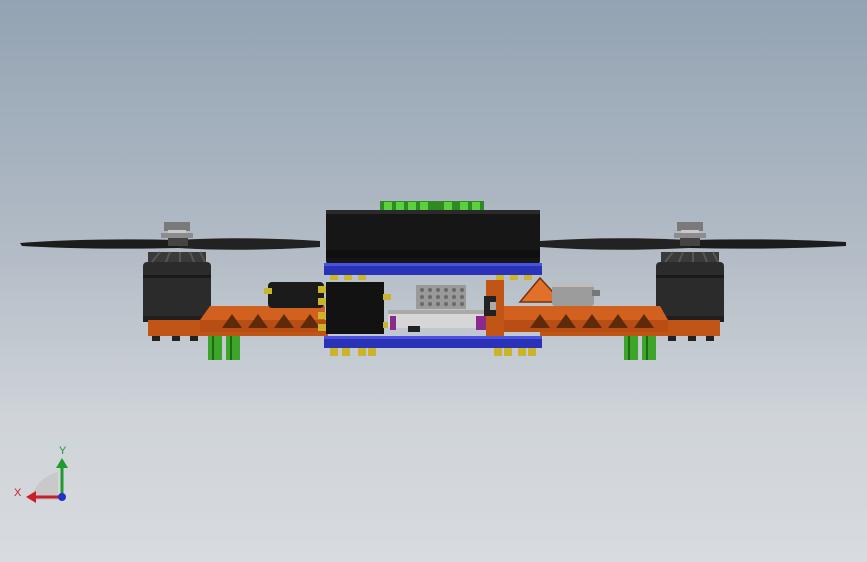 This screenshot has height=562, width=867. I want to click on landing-leg-left, so click(224, 348).